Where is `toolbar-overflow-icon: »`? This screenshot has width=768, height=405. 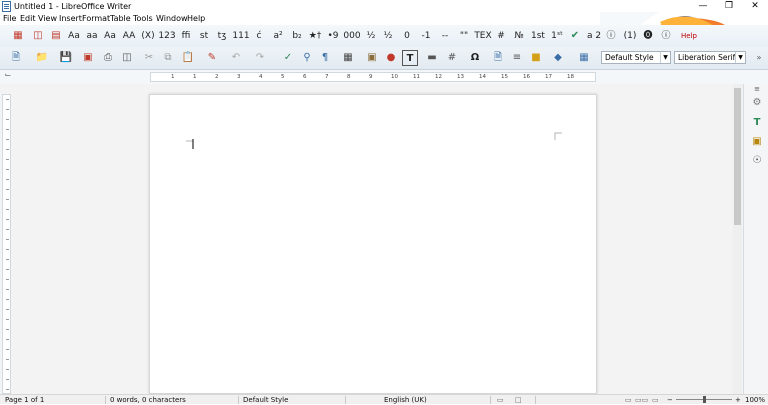
toolbar-overflow-icon: » is located at coordinates (759, 58).